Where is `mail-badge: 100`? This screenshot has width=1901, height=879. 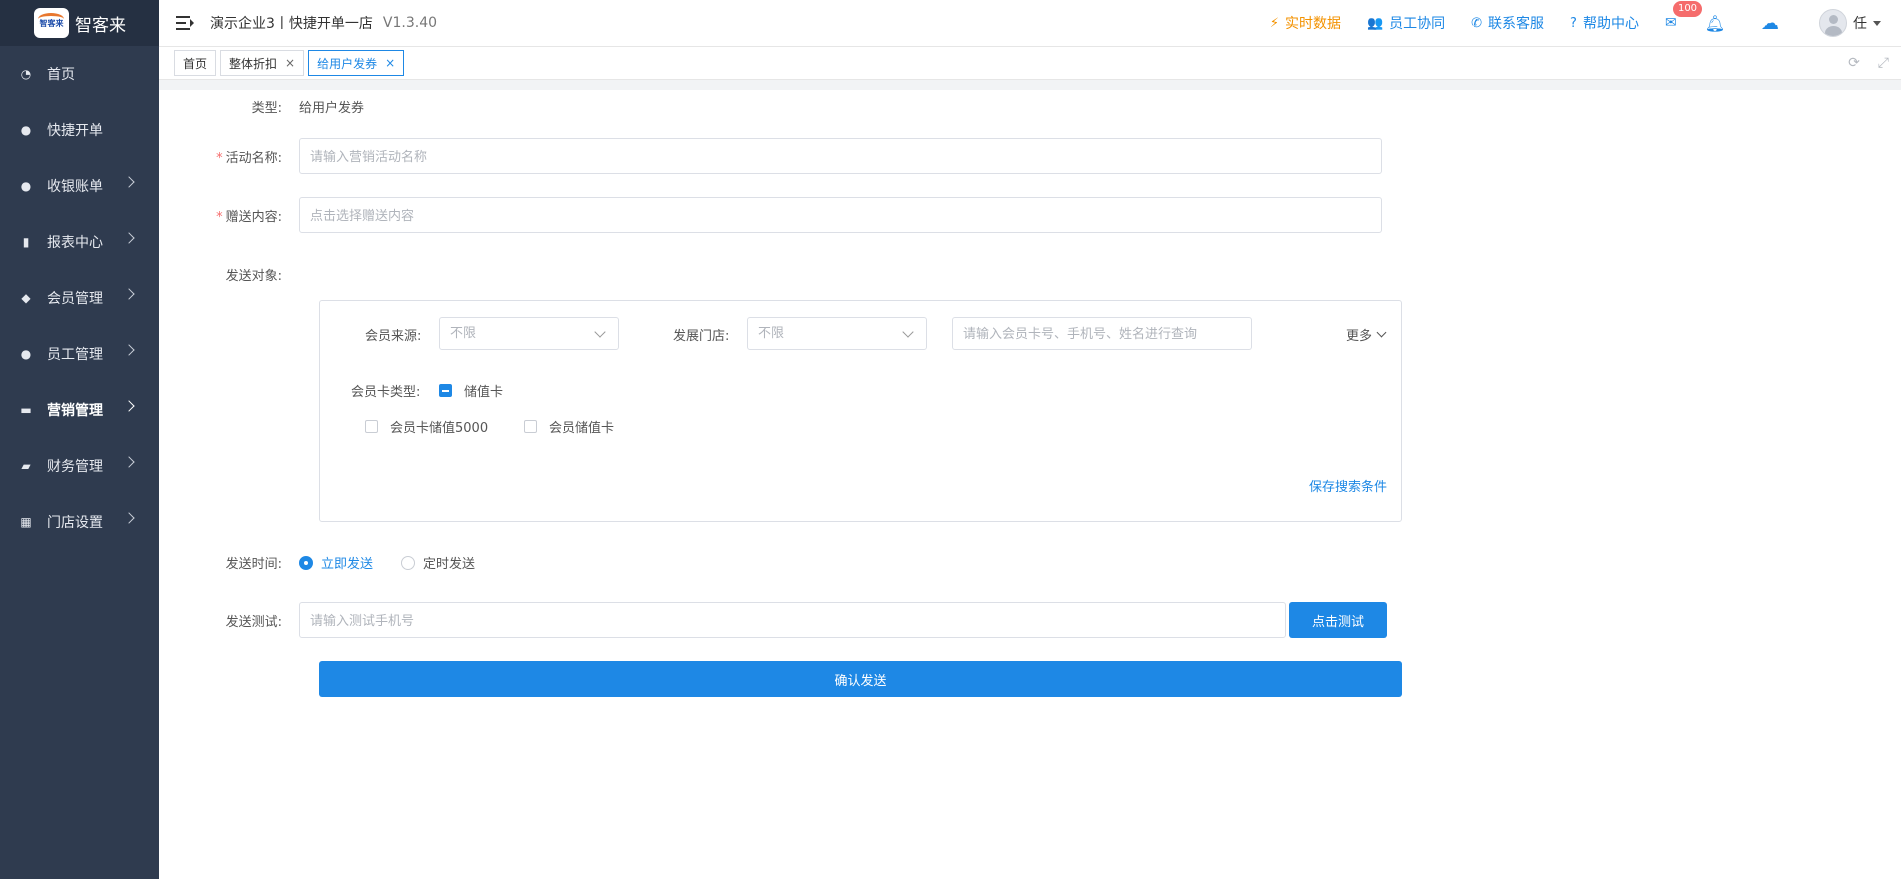
mail-badge: 100 is located at coordinates (1687, 9).